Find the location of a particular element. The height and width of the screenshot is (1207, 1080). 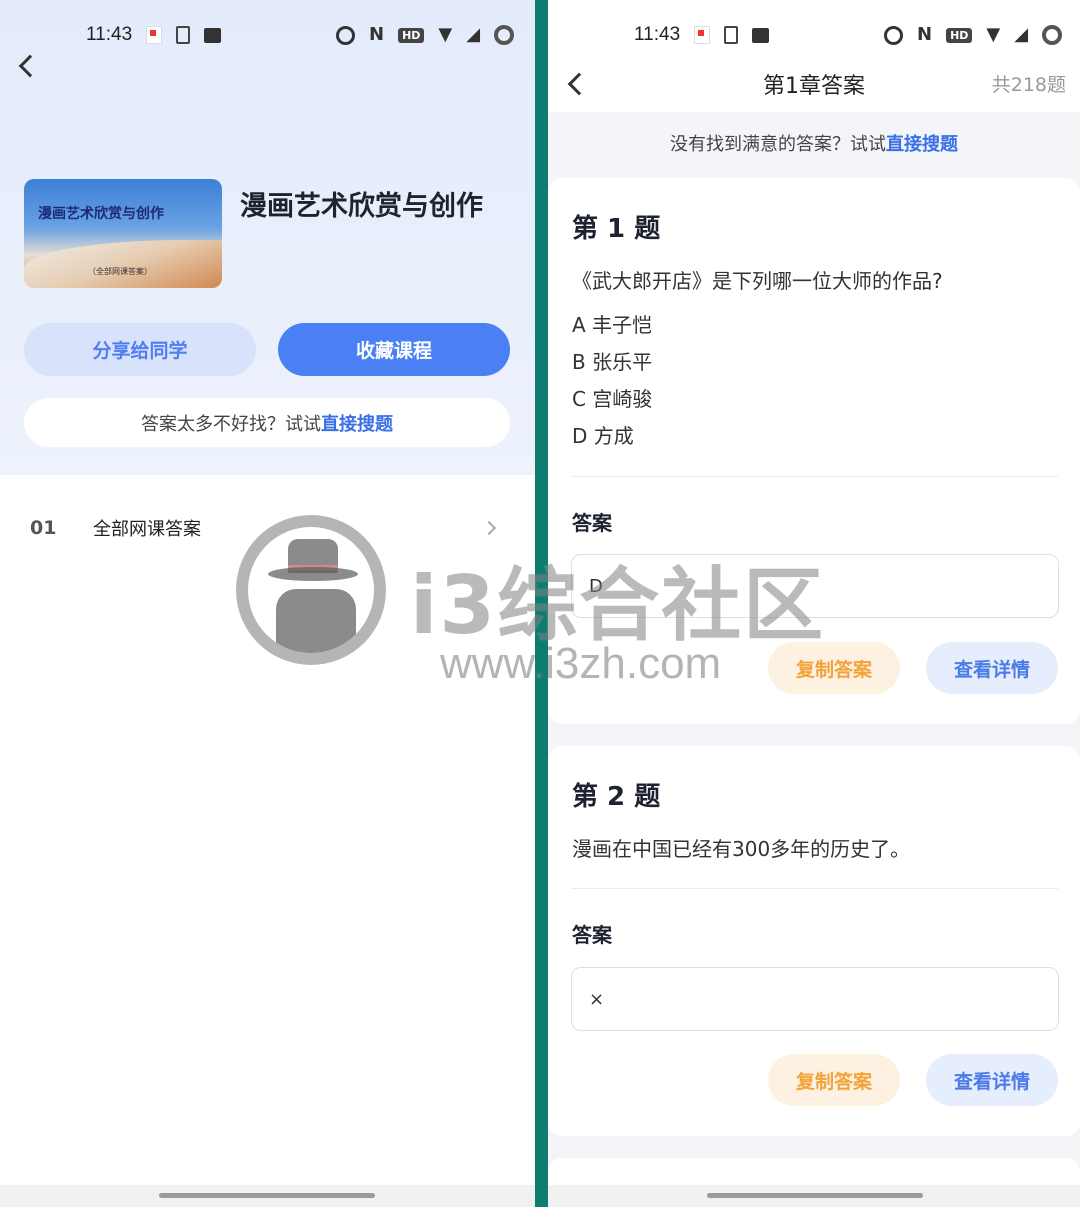

list-item-number: 01 is located at coordinates (43, 528).